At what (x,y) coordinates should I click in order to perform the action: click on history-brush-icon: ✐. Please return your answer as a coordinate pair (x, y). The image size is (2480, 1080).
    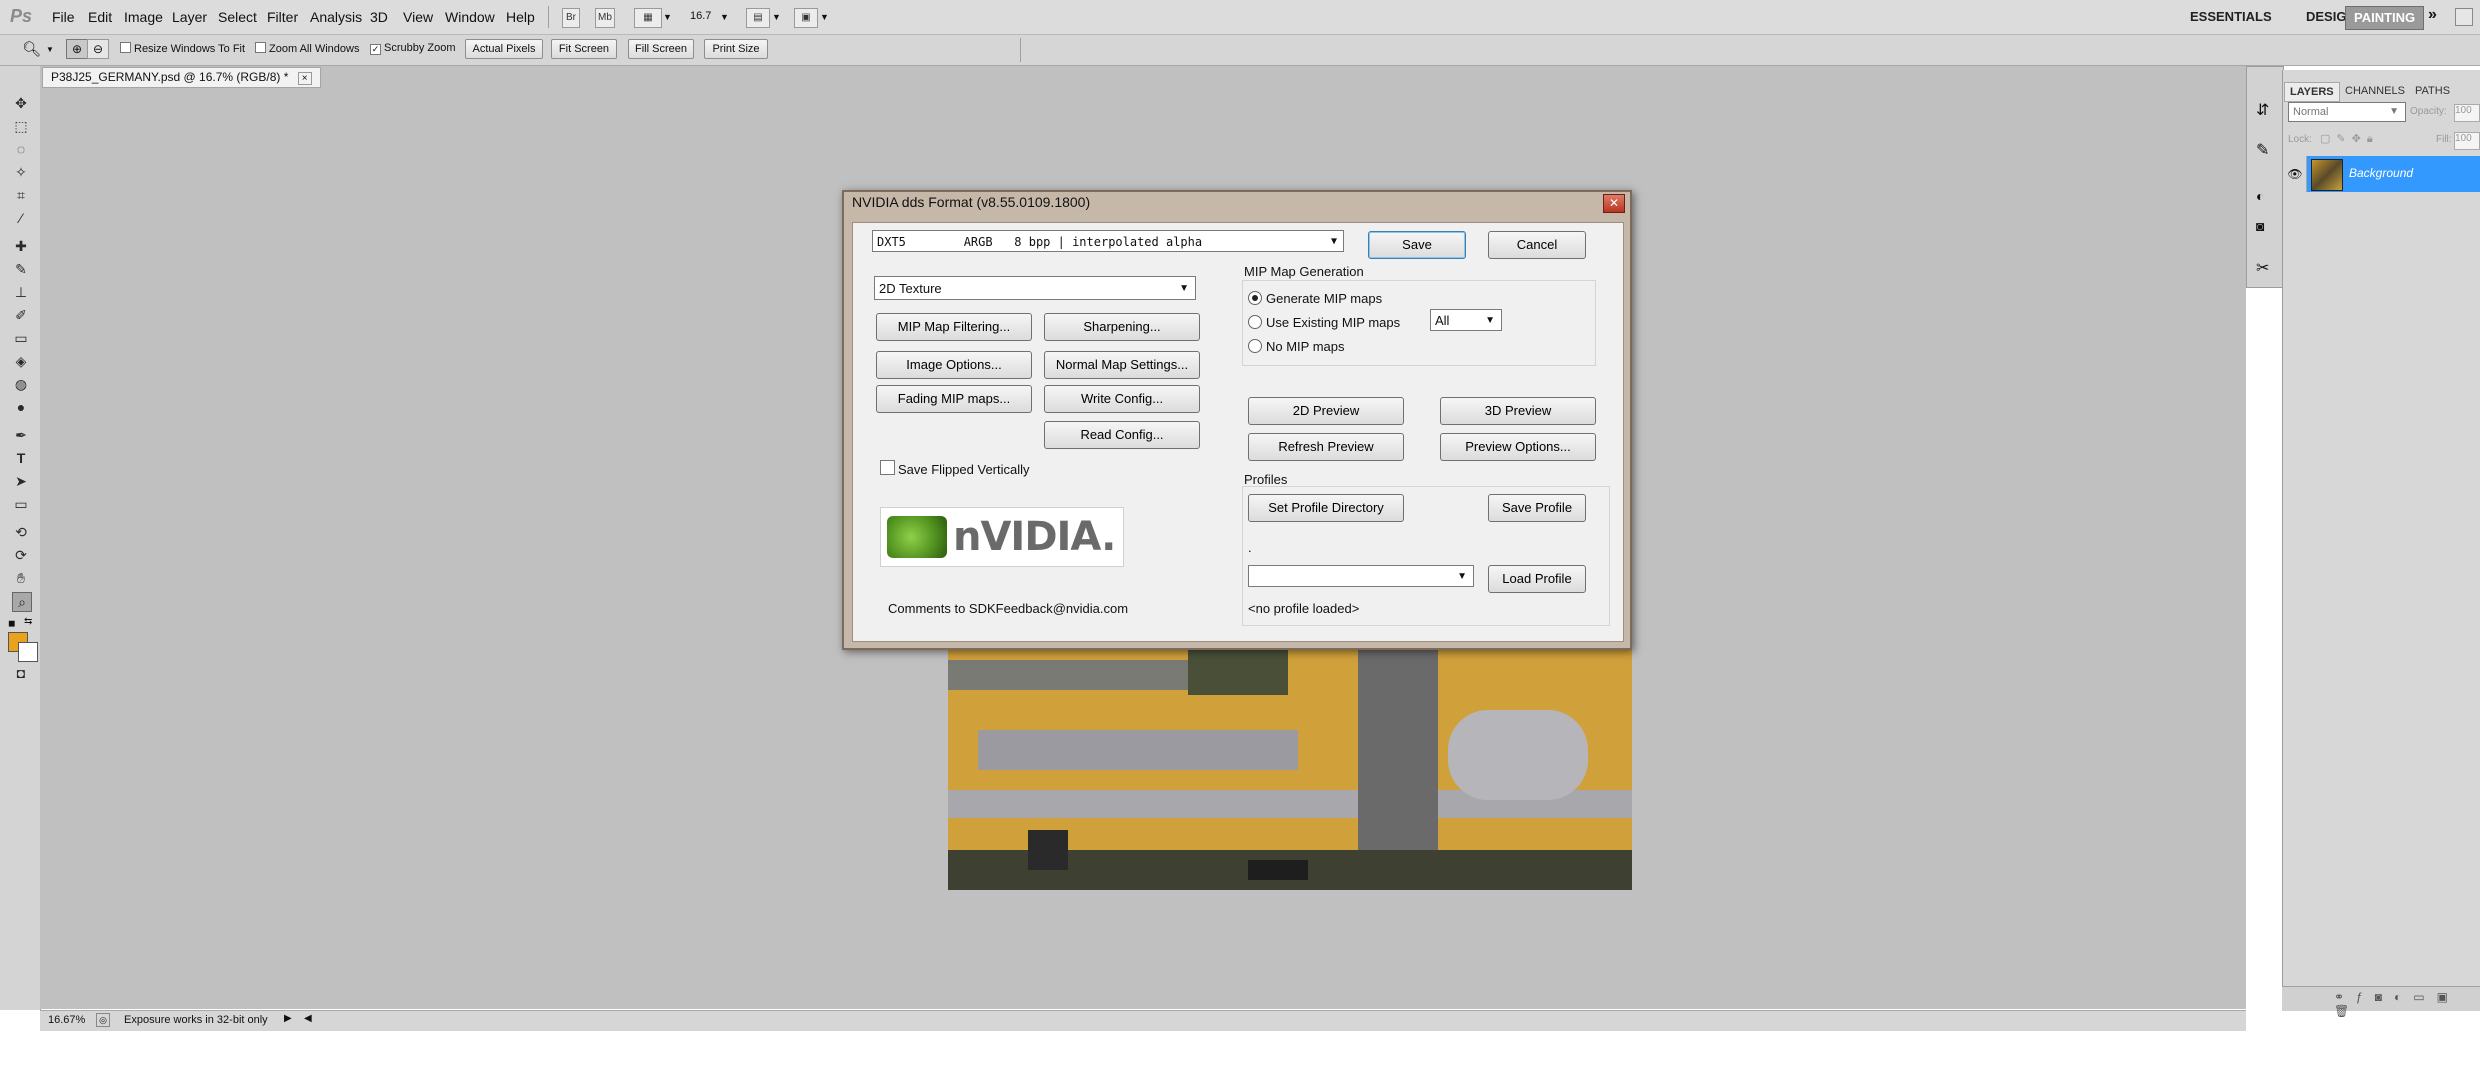
    Looking at the image, I should click on (21, 315).